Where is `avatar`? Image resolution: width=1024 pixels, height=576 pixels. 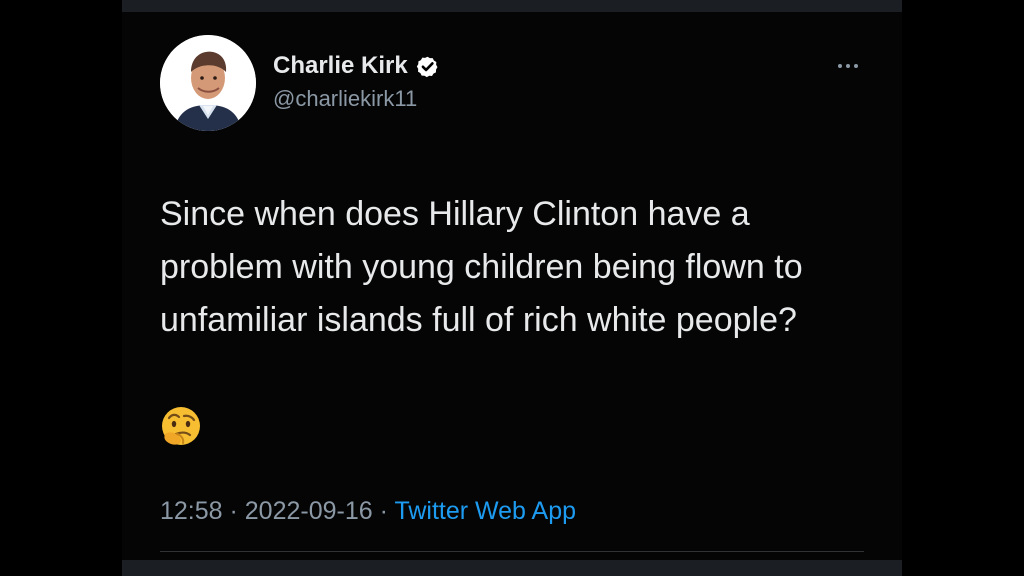 avatar is located at coordinates (208, 83).